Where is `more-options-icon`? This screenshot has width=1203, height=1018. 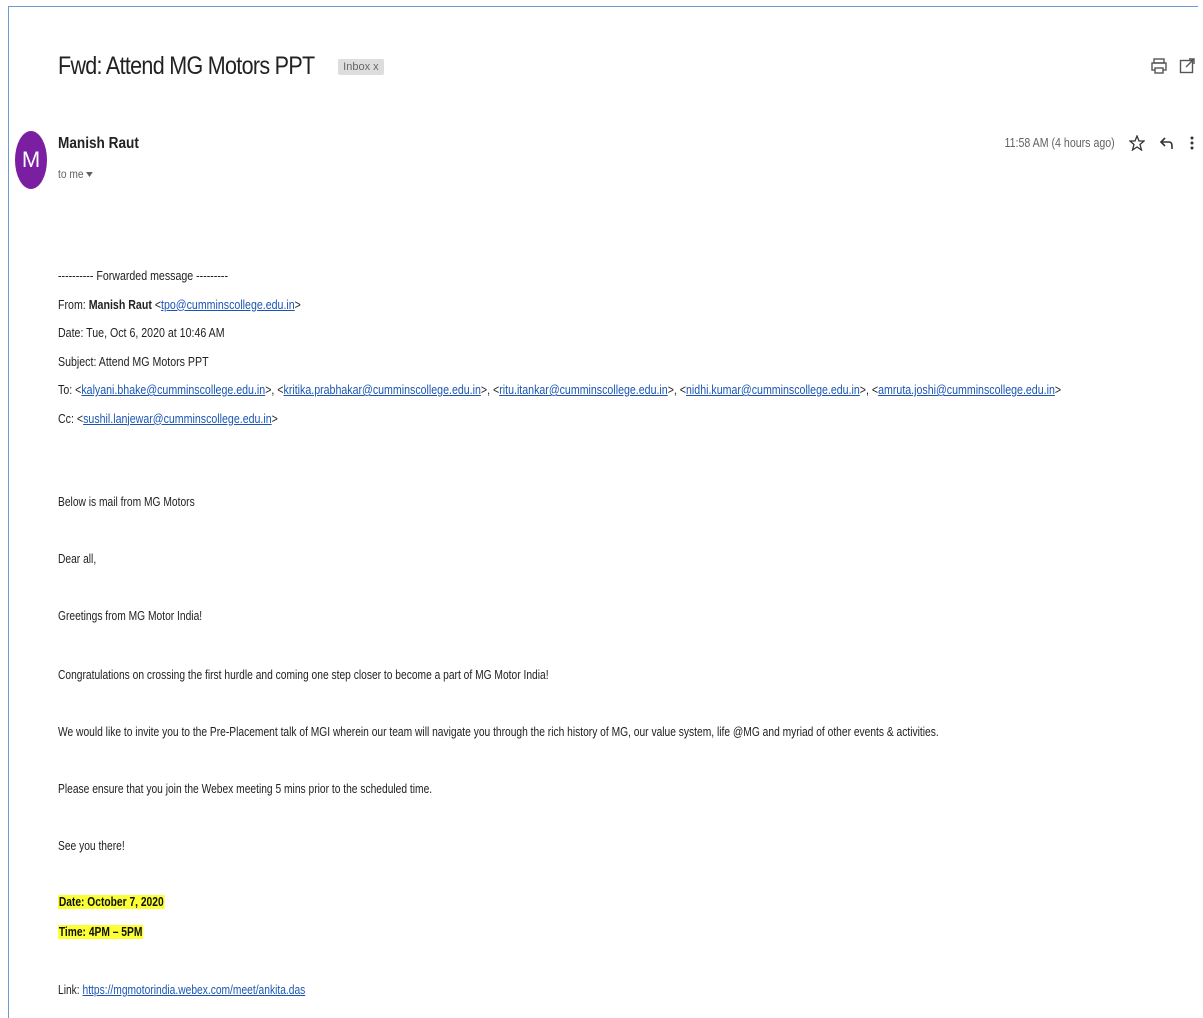
more-options-icon is located at coordinates (1192, 143).